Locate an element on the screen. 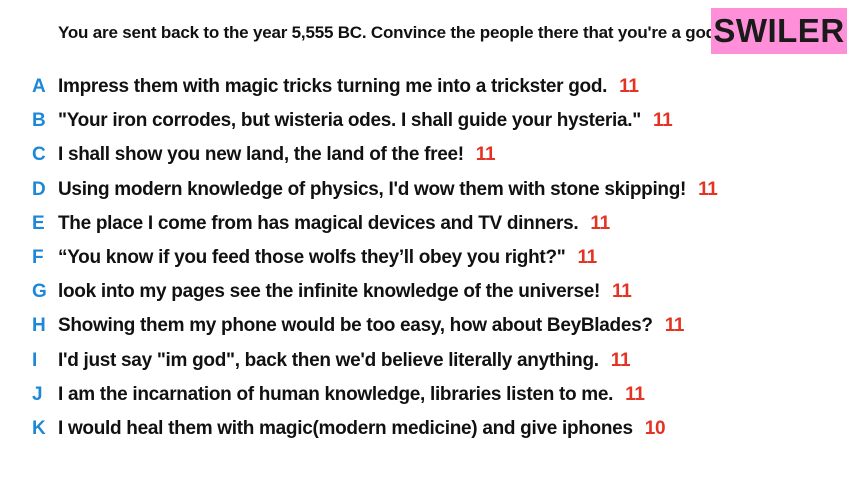  brand-badge: SWILER is located at coordinates (779, 31).